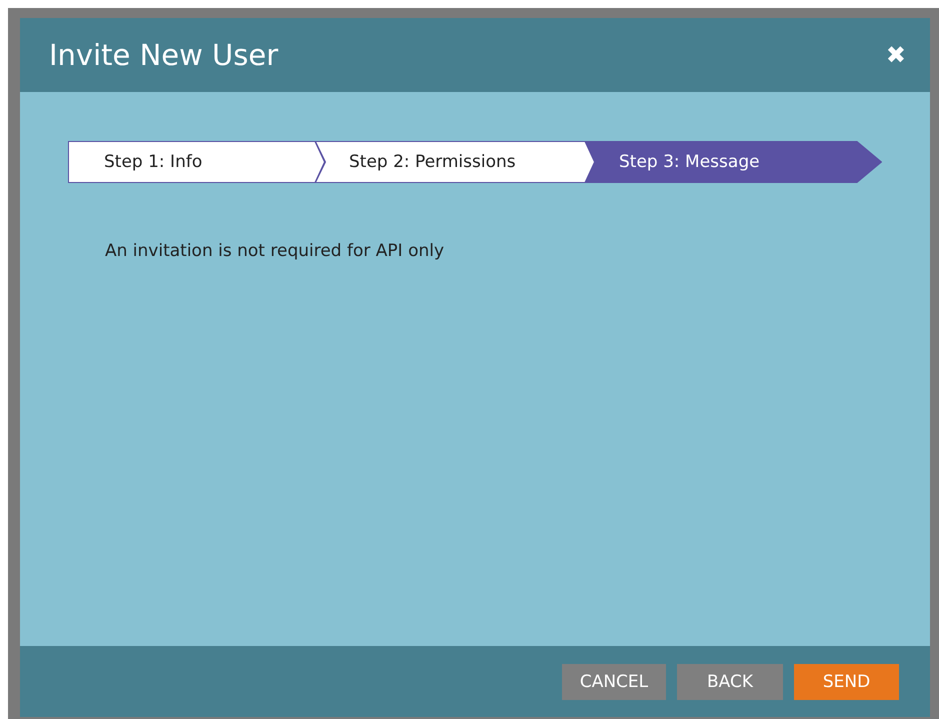 Image resolution: width=939 pixels, height=719 pixels. I want to click on step-tab: Step 2: Permissions, so click(455, 162).